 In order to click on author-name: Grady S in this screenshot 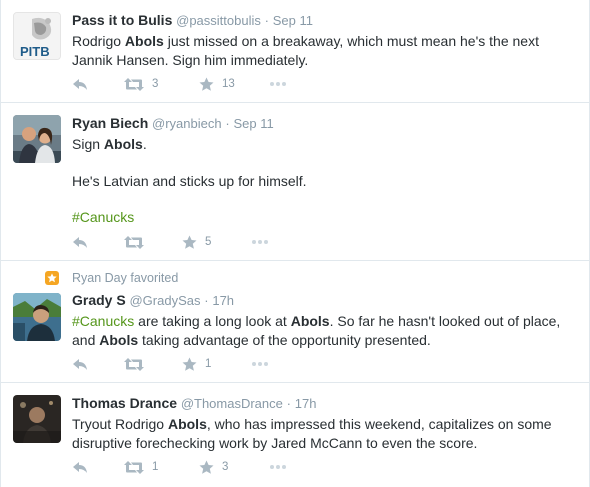, I will do `click(99, 300)`.